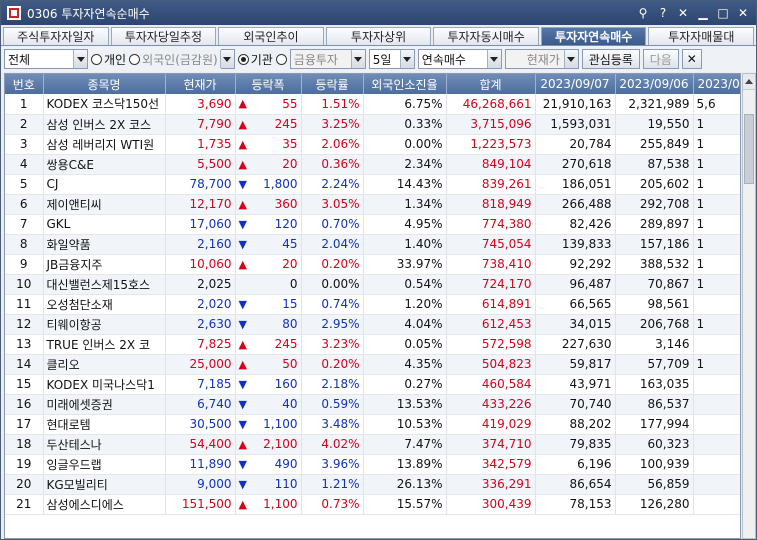 This screenshot has height=540, width=757. What do you see at coordinates (378, 36) in the screenshot?
I see `tab-investor-top: 투자자상위` at bounding box center [378, 36].